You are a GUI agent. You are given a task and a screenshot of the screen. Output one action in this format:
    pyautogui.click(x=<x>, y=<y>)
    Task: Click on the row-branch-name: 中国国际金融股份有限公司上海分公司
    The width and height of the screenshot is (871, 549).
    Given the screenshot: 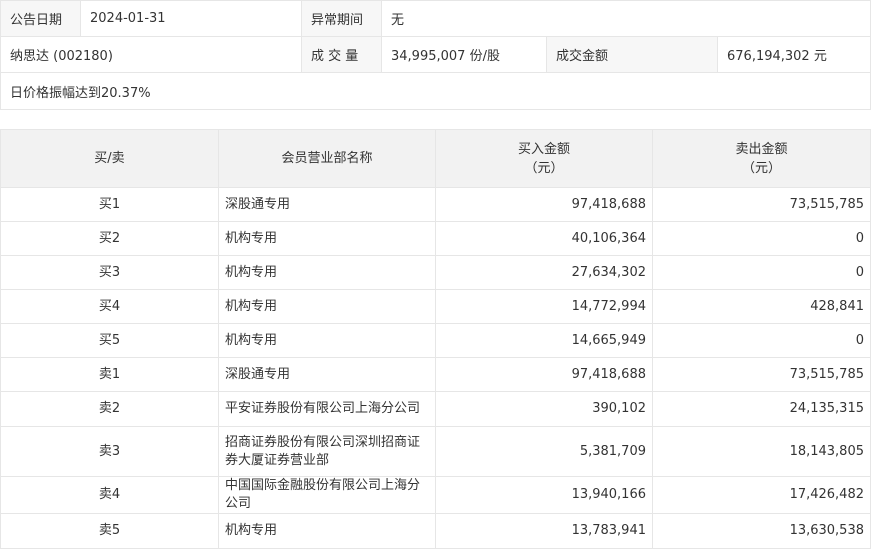 What is the action you would take?
    pyautogui.click(x=327, y=495)
    